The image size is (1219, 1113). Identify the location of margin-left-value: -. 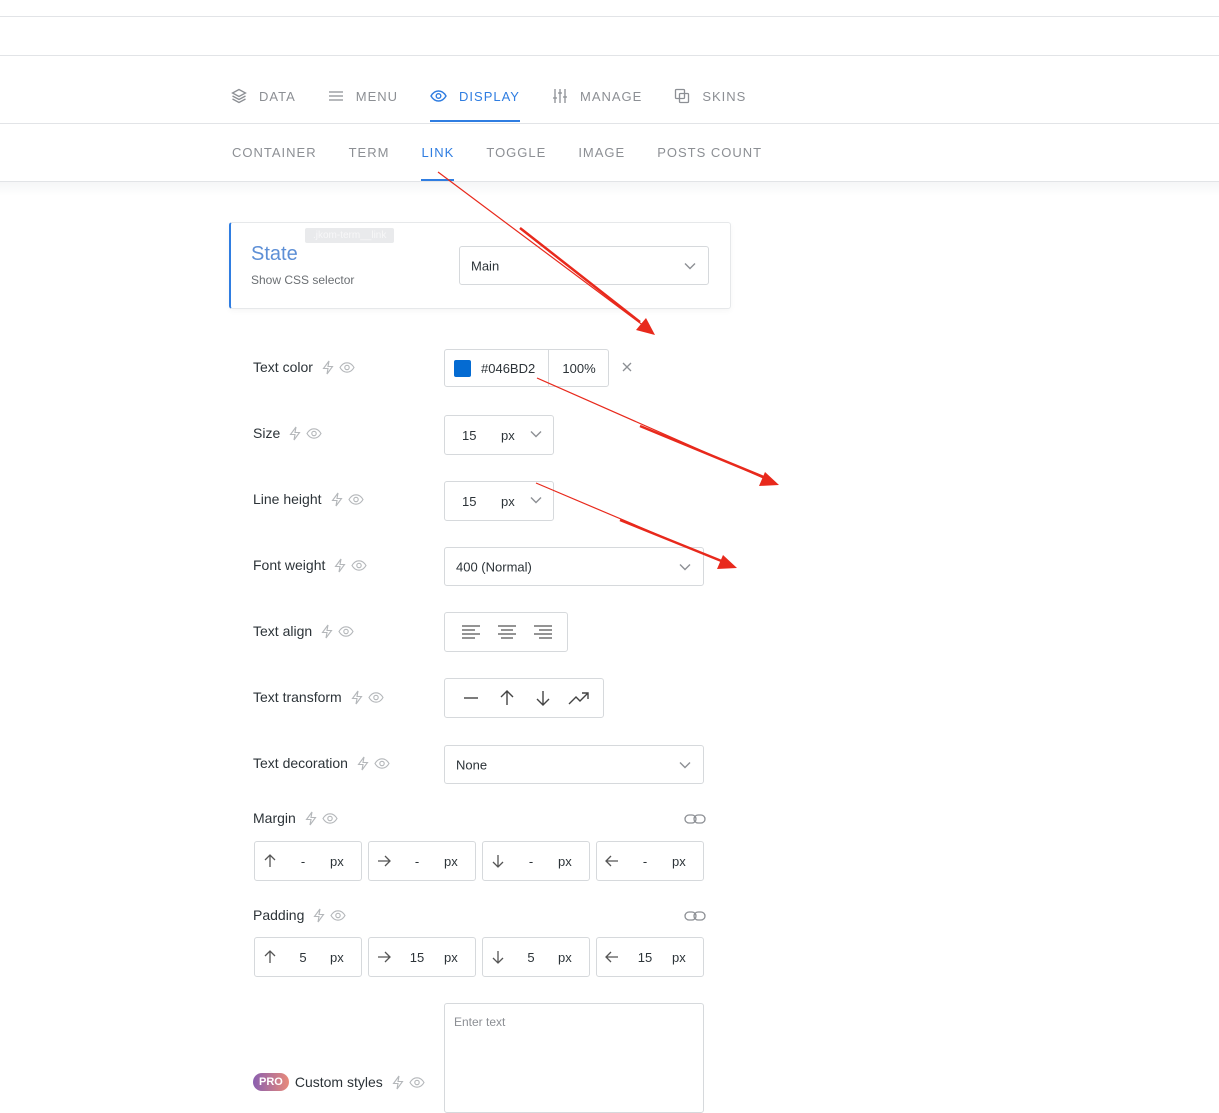
(645, 861).